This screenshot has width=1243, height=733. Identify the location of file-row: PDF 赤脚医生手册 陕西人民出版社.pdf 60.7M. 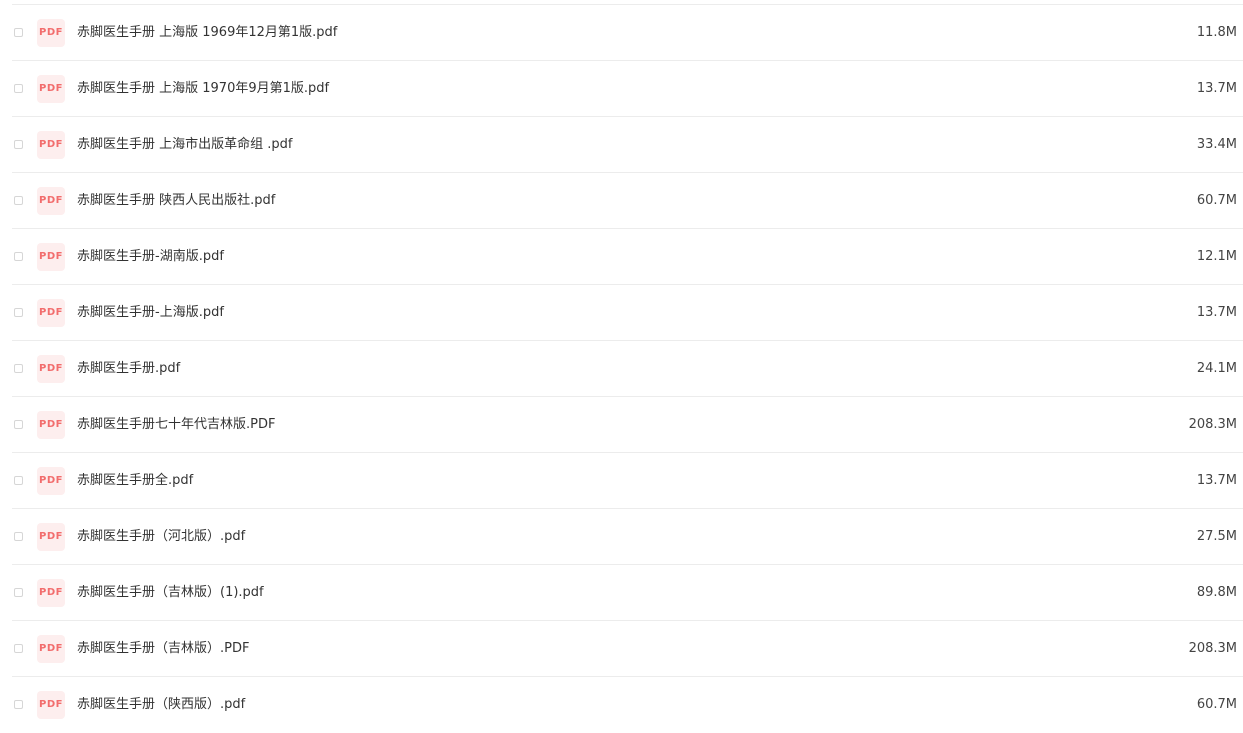
(627, 200).